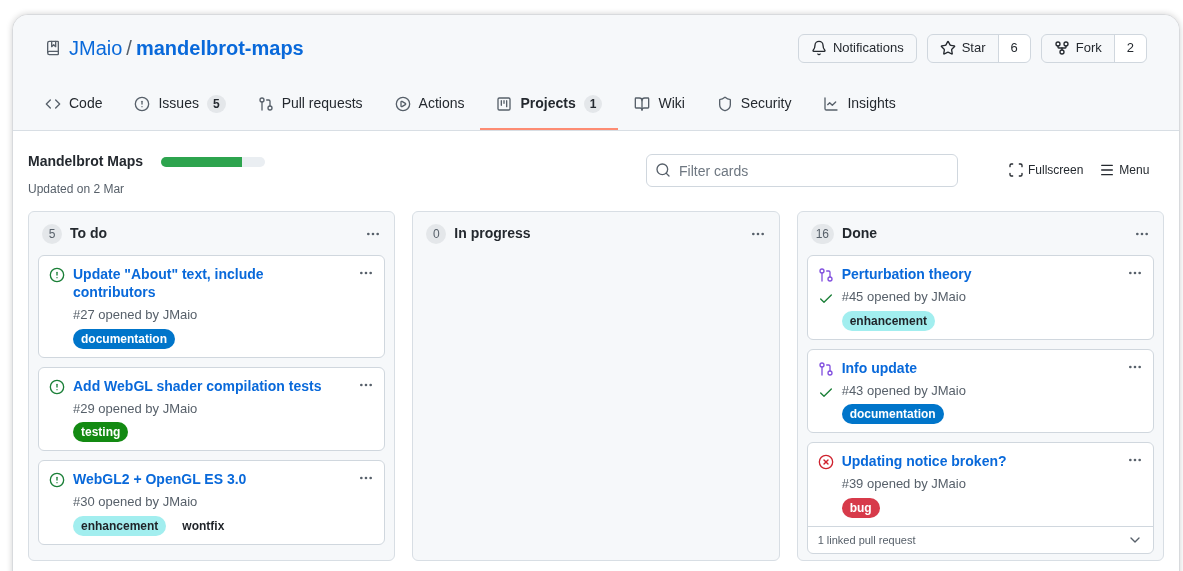 The height and width of the screenshot is (571, 1183). Describe the element at coordinates (436, 233) in the screenshot. I see `column-count: 0` at that location.